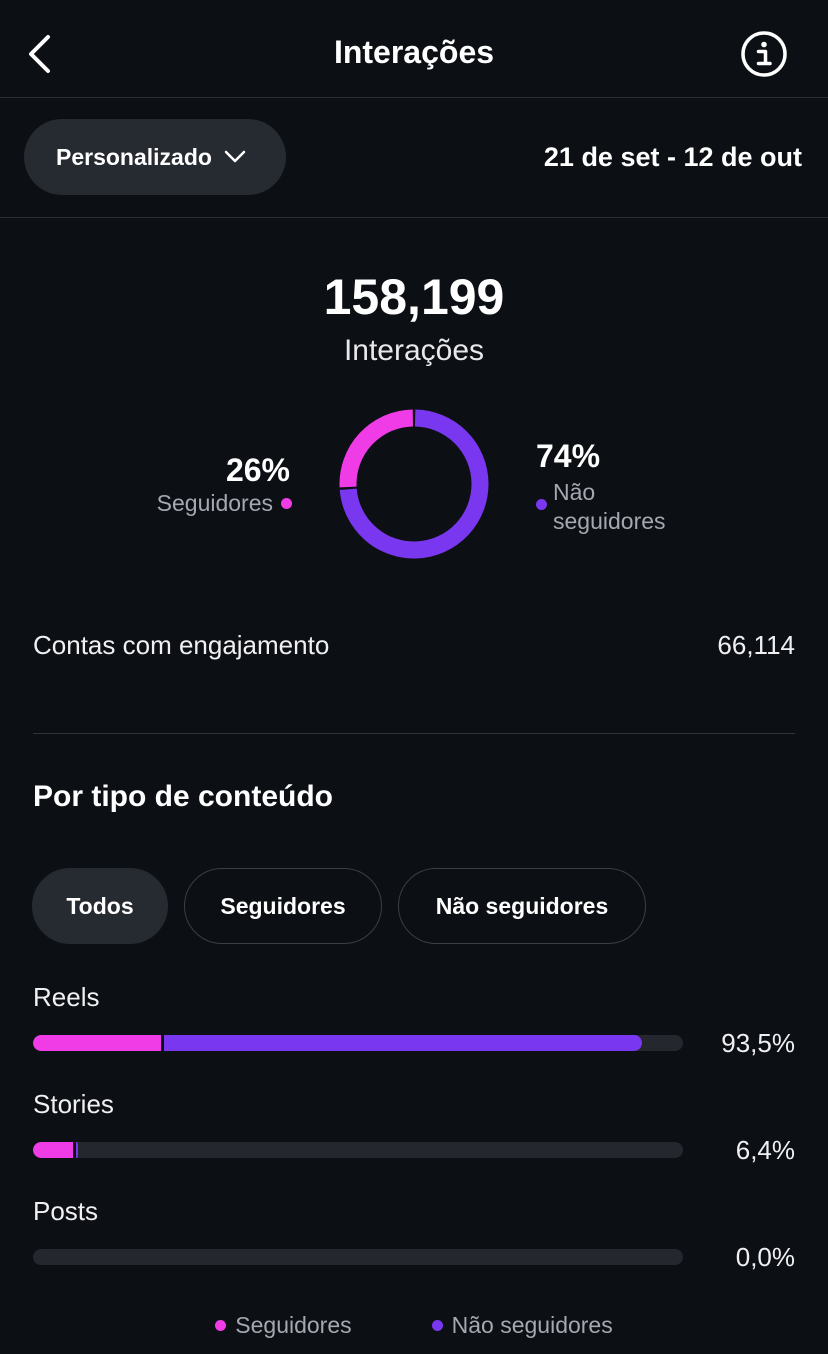  I want to click on engaged-accounts-row: Contas com engajamento 66,114, so click(414, 645).